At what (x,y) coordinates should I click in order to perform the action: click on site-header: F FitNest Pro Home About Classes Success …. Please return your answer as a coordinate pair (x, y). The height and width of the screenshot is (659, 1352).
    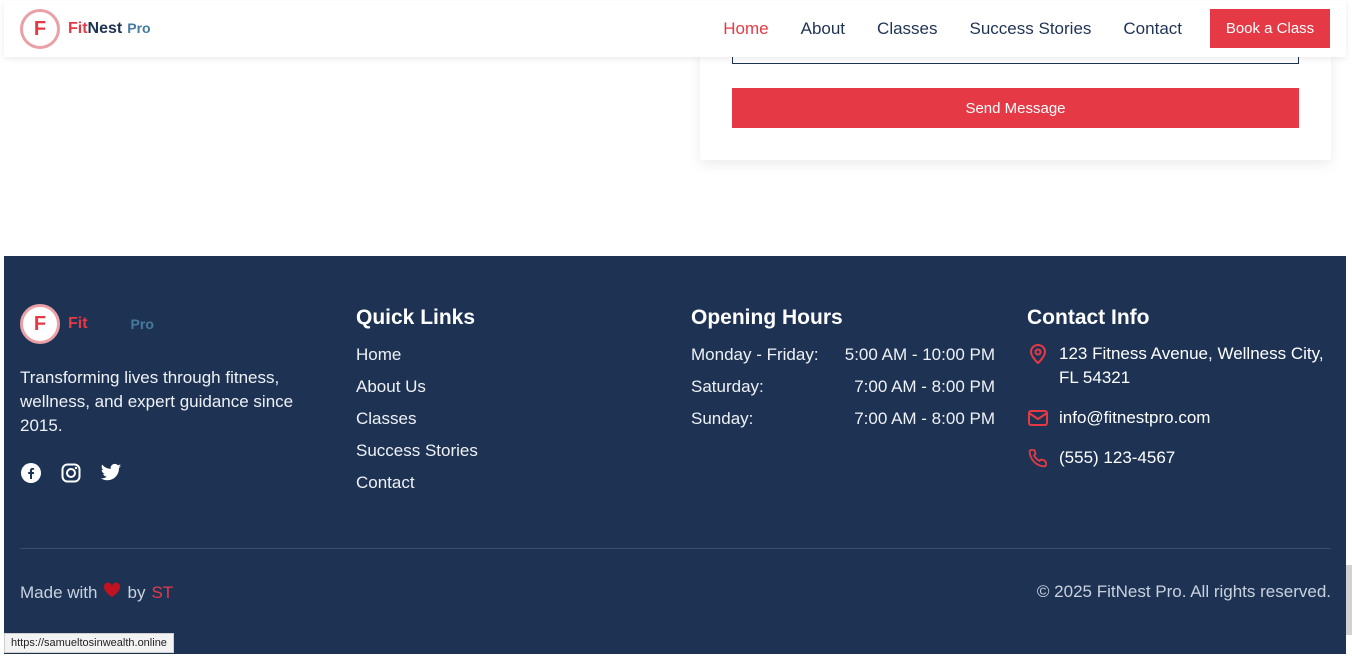
    Looking at the image, I should click on (675, 29).